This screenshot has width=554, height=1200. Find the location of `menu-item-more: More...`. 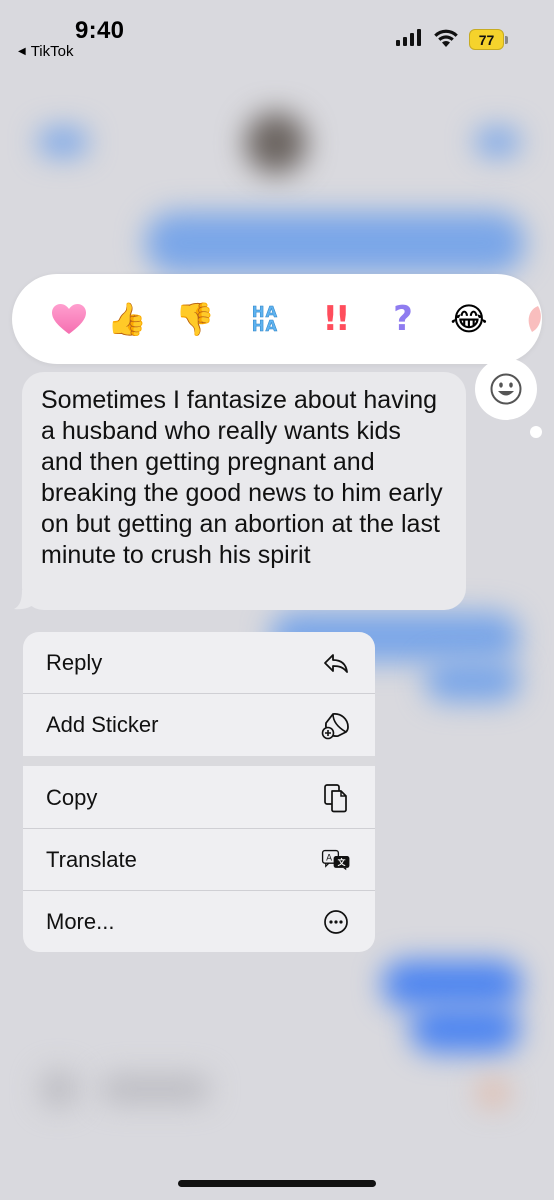

menu-item-more: More... is located at coordinates (199, 921).